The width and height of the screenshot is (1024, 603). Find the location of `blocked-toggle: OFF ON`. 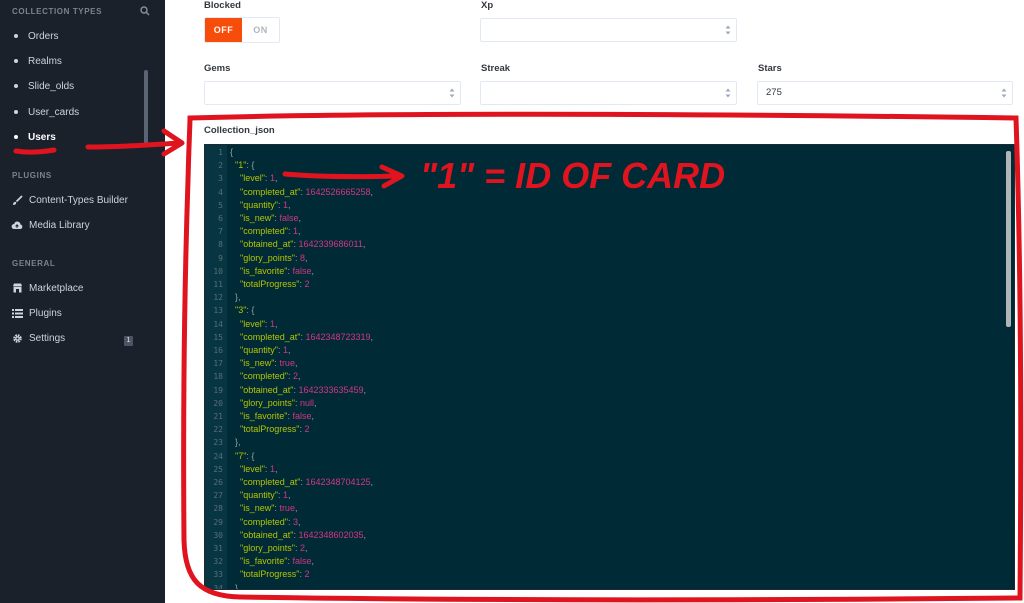

blocked-toggle: OFF ON is located at coordinates (242, 30).